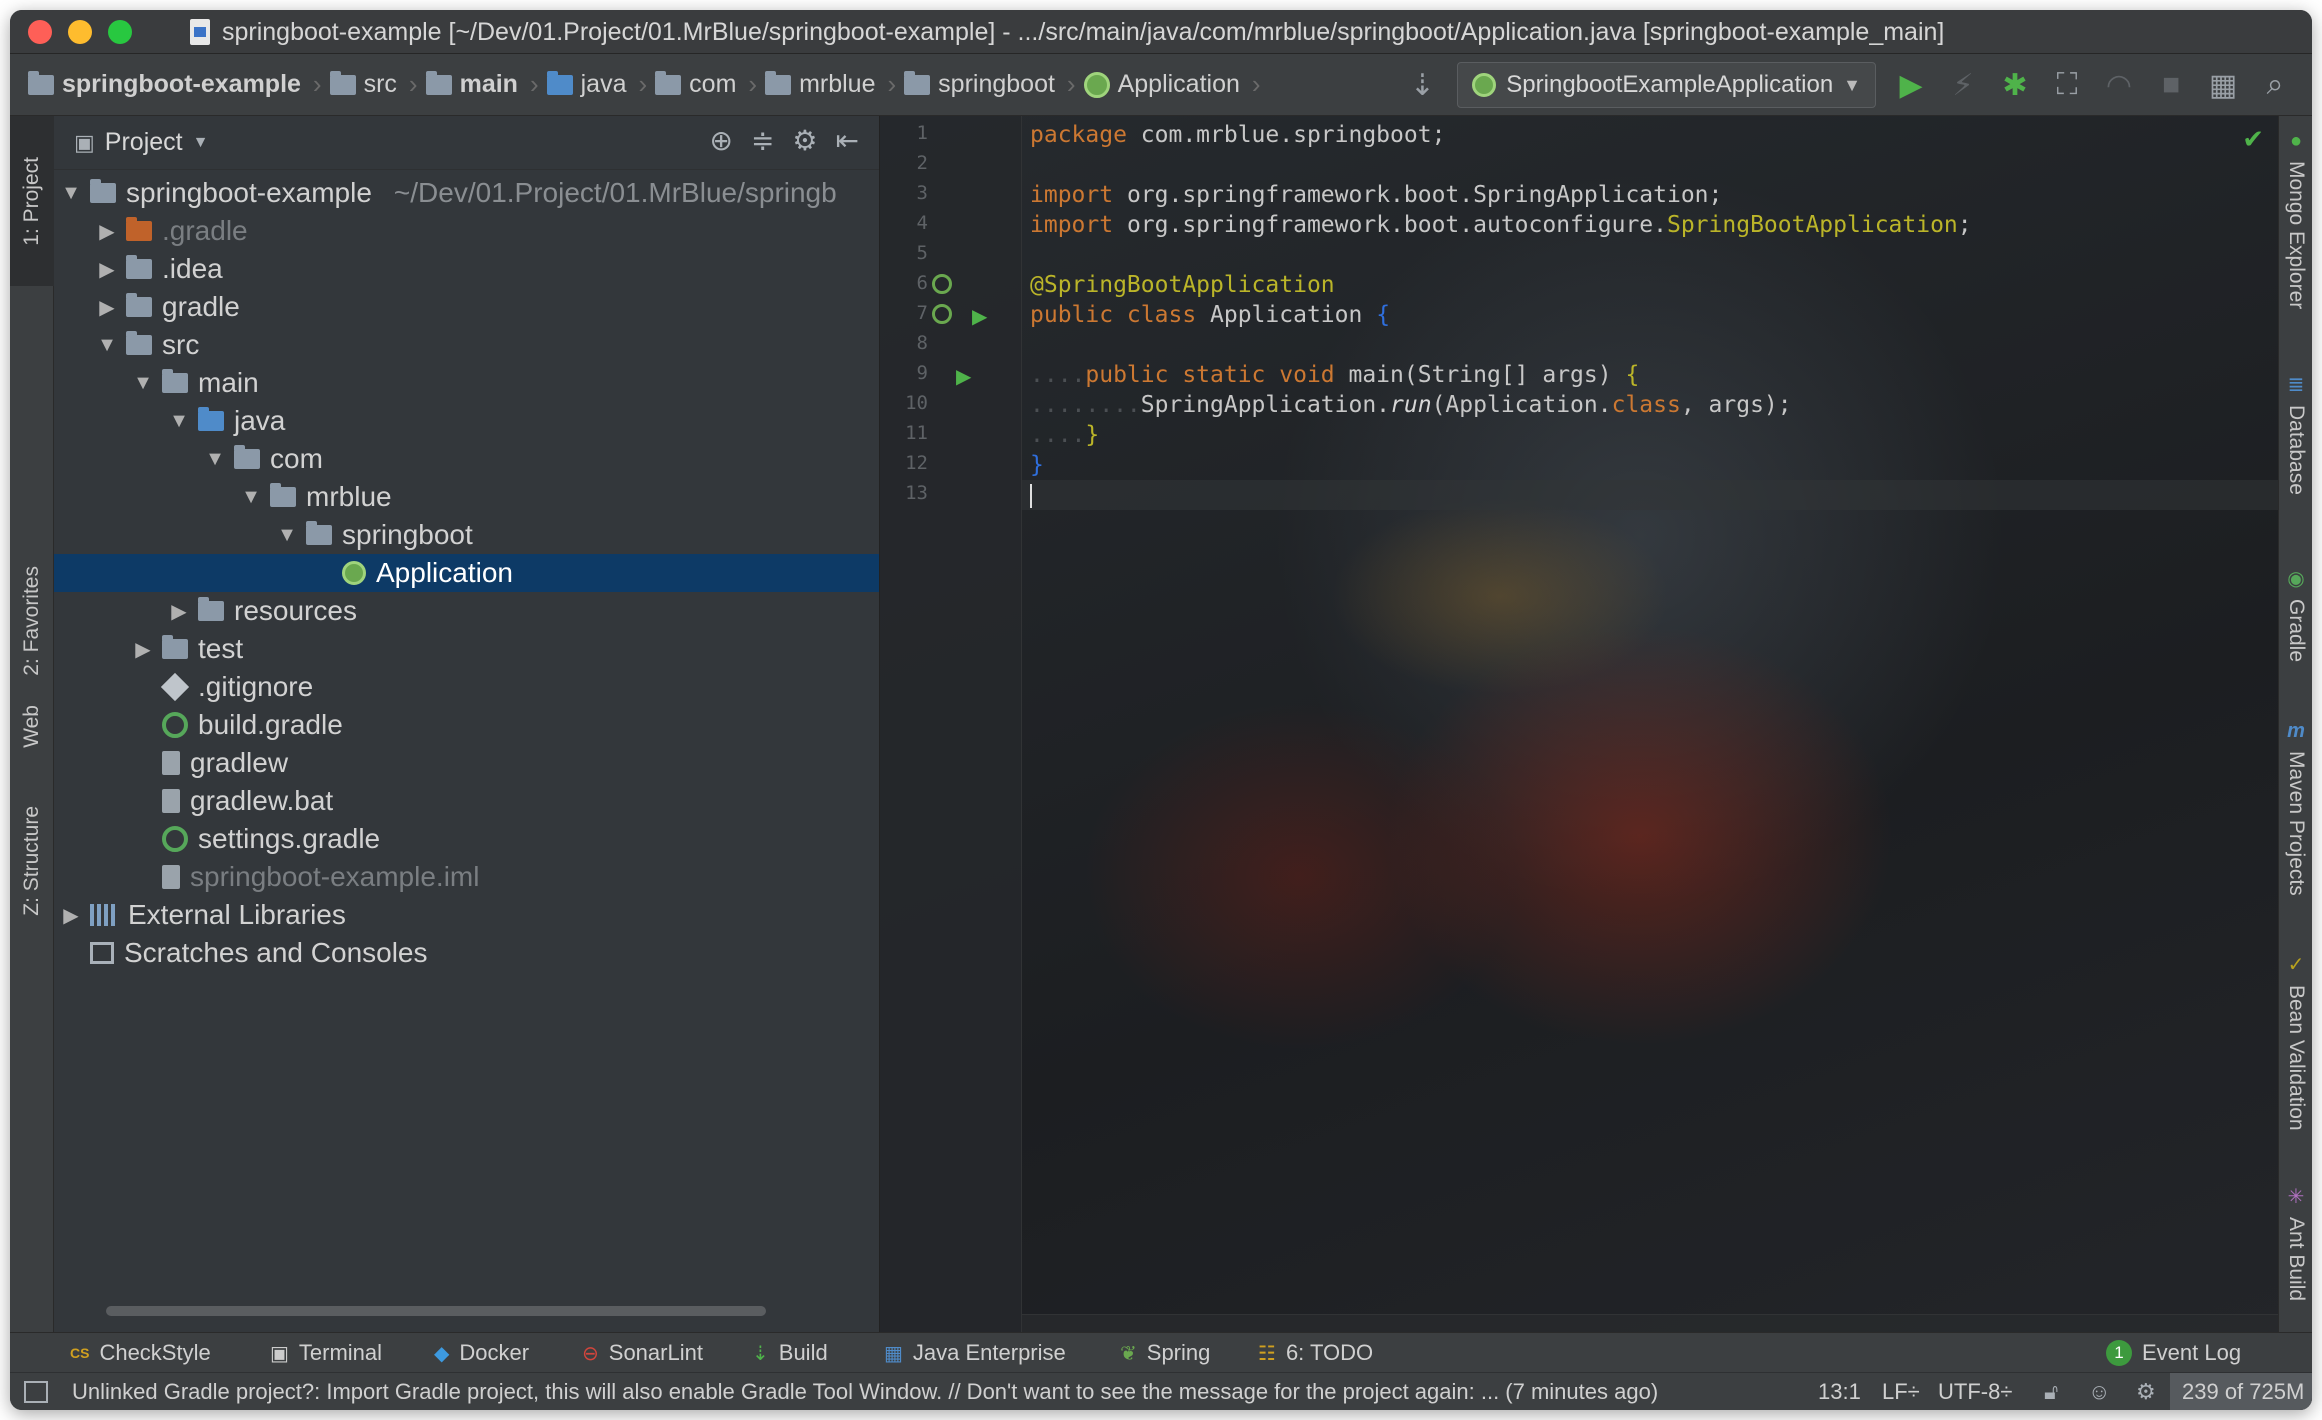  Describe the element at coordinates (476, 84) in the screenshot. I see `breadcrumb-main: main` at that location.